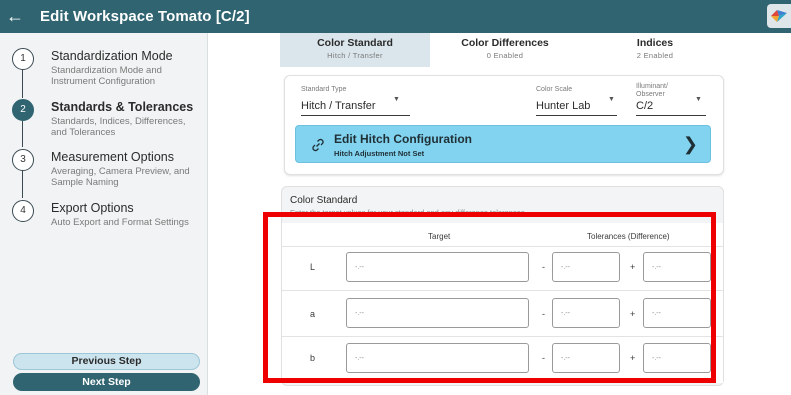 This screenshot has height=395, width=791. I want to click on link-icon, so click(318, 145).